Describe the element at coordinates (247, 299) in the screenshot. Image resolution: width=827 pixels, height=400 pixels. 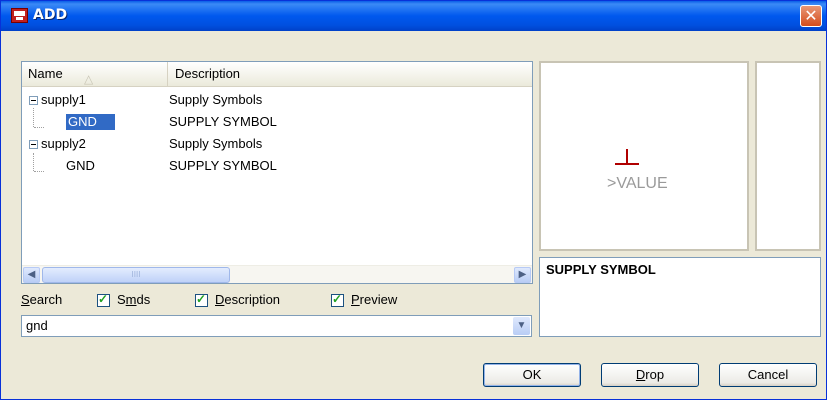
I see `description-label: Description` at that location.